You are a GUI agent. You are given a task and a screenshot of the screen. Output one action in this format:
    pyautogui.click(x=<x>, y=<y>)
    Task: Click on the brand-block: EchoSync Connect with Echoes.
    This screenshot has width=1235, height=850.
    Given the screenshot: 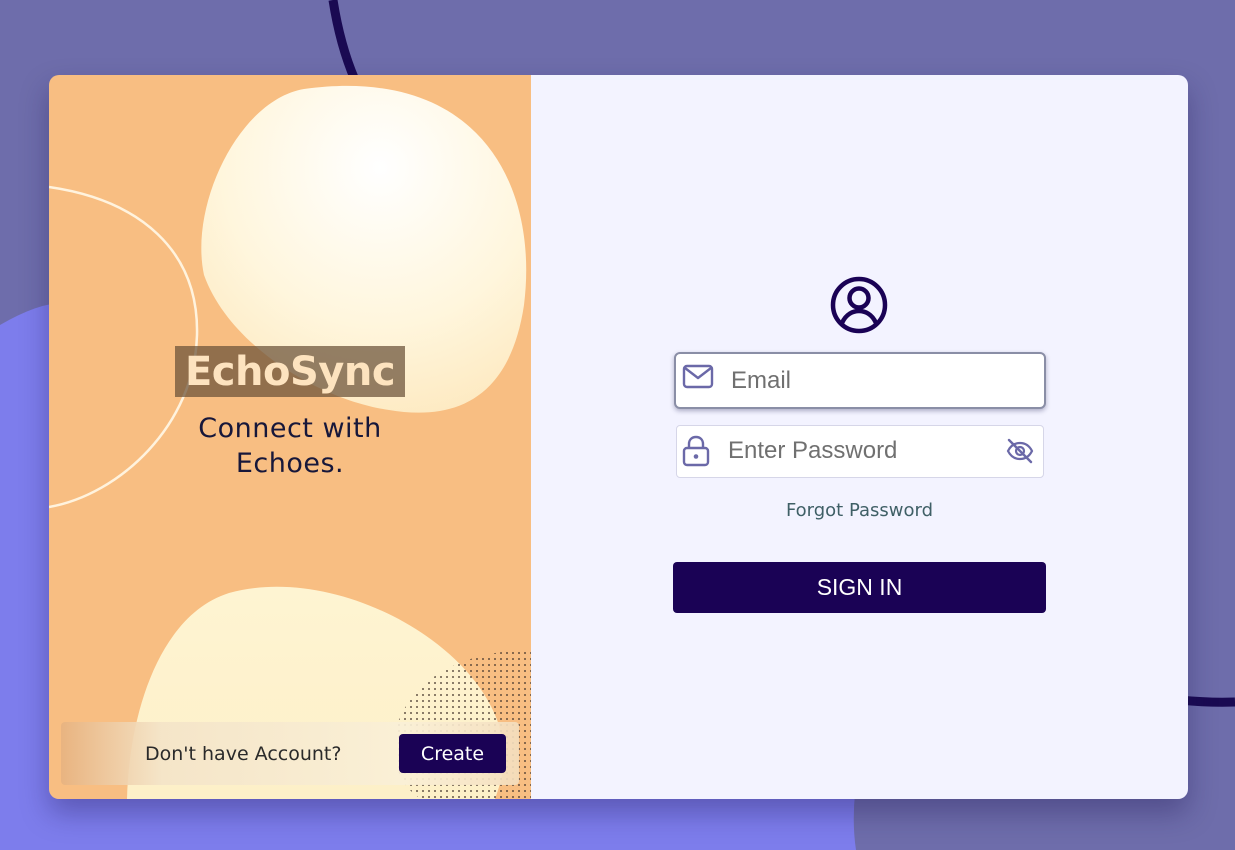 What is the action you would take?
    pyautogui.click(x=290, y=413)
    